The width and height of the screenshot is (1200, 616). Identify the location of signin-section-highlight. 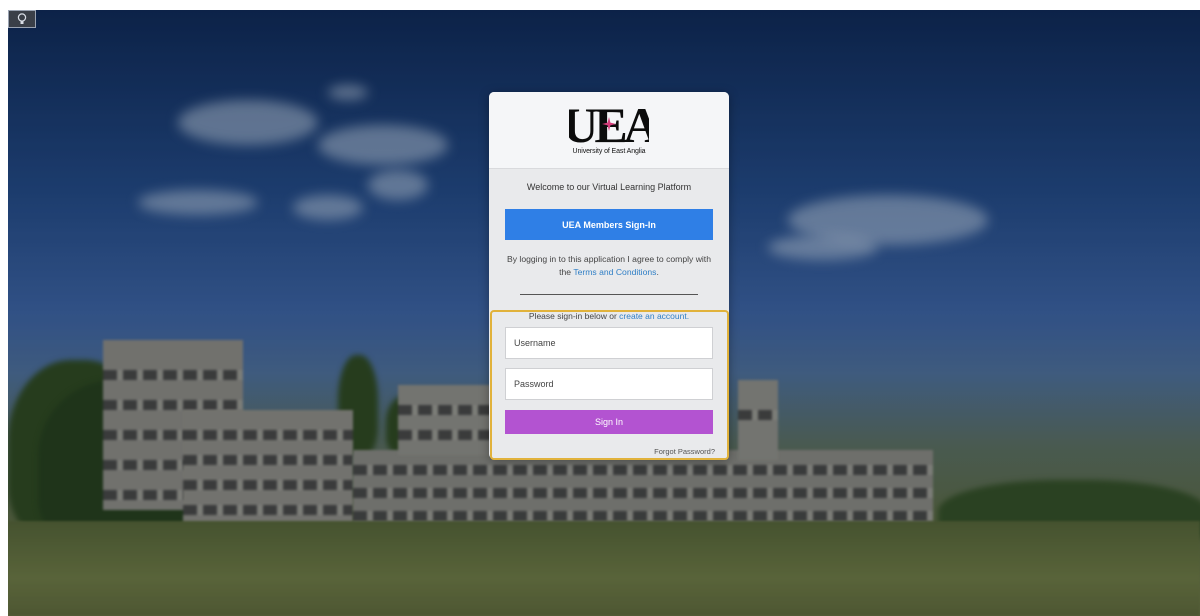
(609, 385).